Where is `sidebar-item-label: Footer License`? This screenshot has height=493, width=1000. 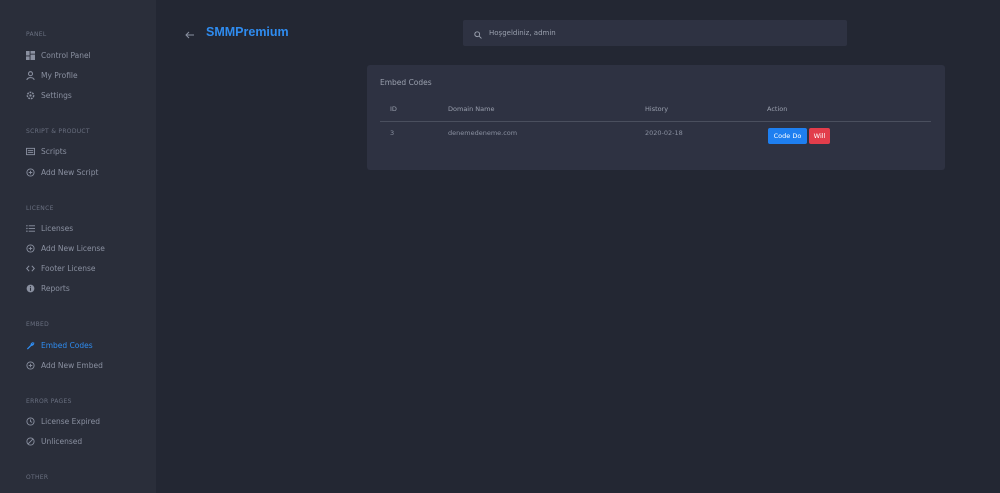
sidebar-item-label: Footer License is located at coordinates (68, 268).